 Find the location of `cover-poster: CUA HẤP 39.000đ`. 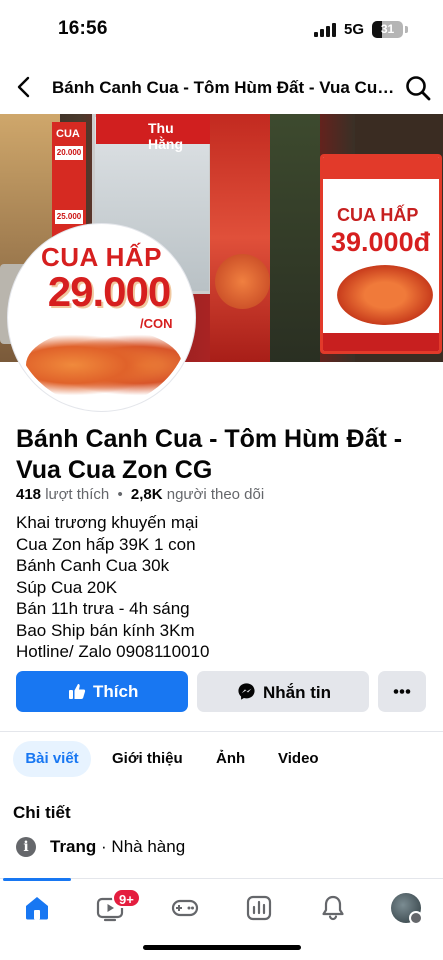

cover-poster: CUA HẤP 39.000đ is located at coordinates (381, 254).